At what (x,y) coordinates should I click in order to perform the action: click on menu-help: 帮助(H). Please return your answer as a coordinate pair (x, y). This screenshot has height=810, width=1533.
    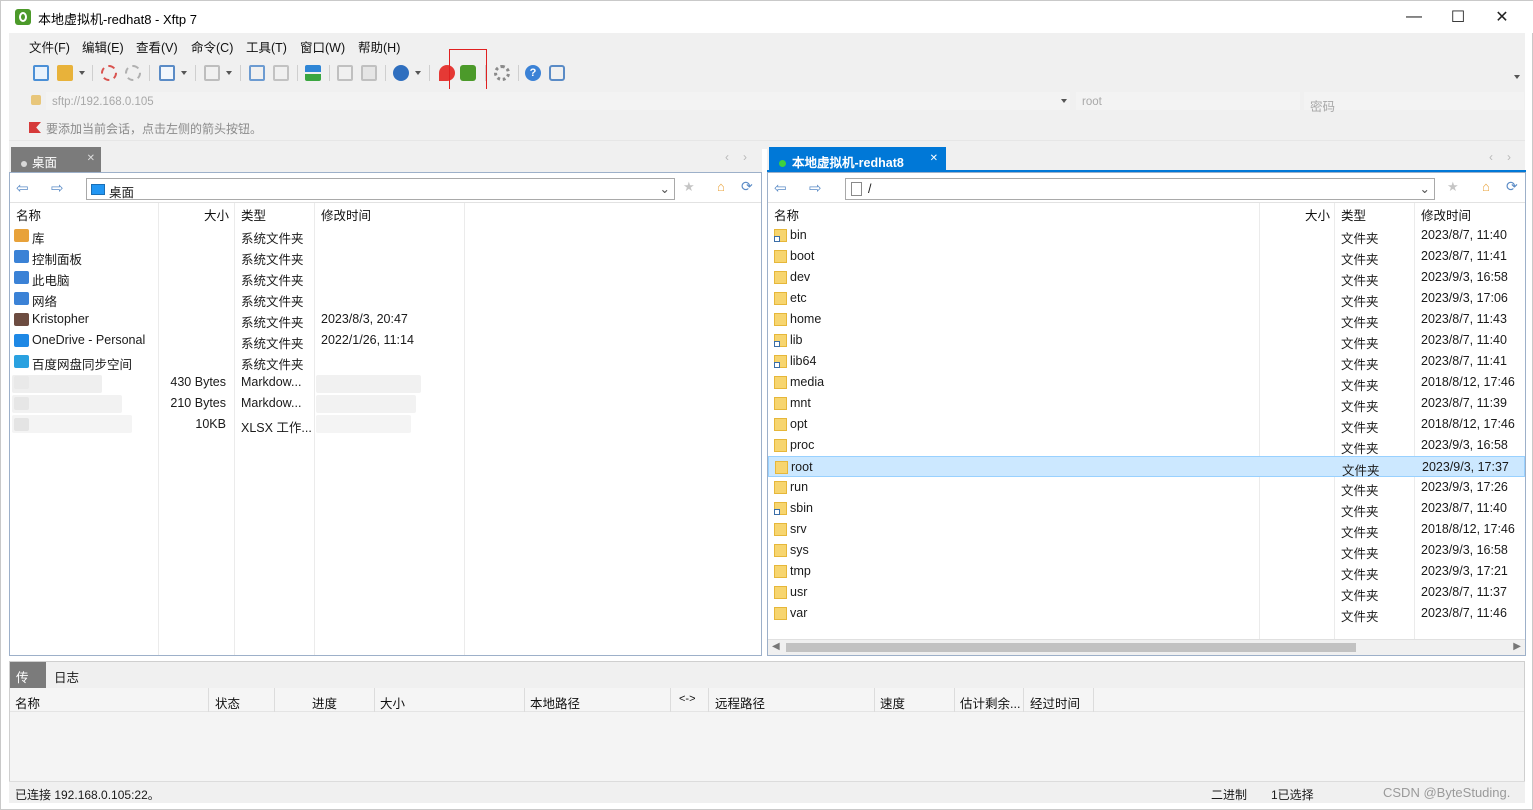
    Looking at the image, I should click on (379, 46).